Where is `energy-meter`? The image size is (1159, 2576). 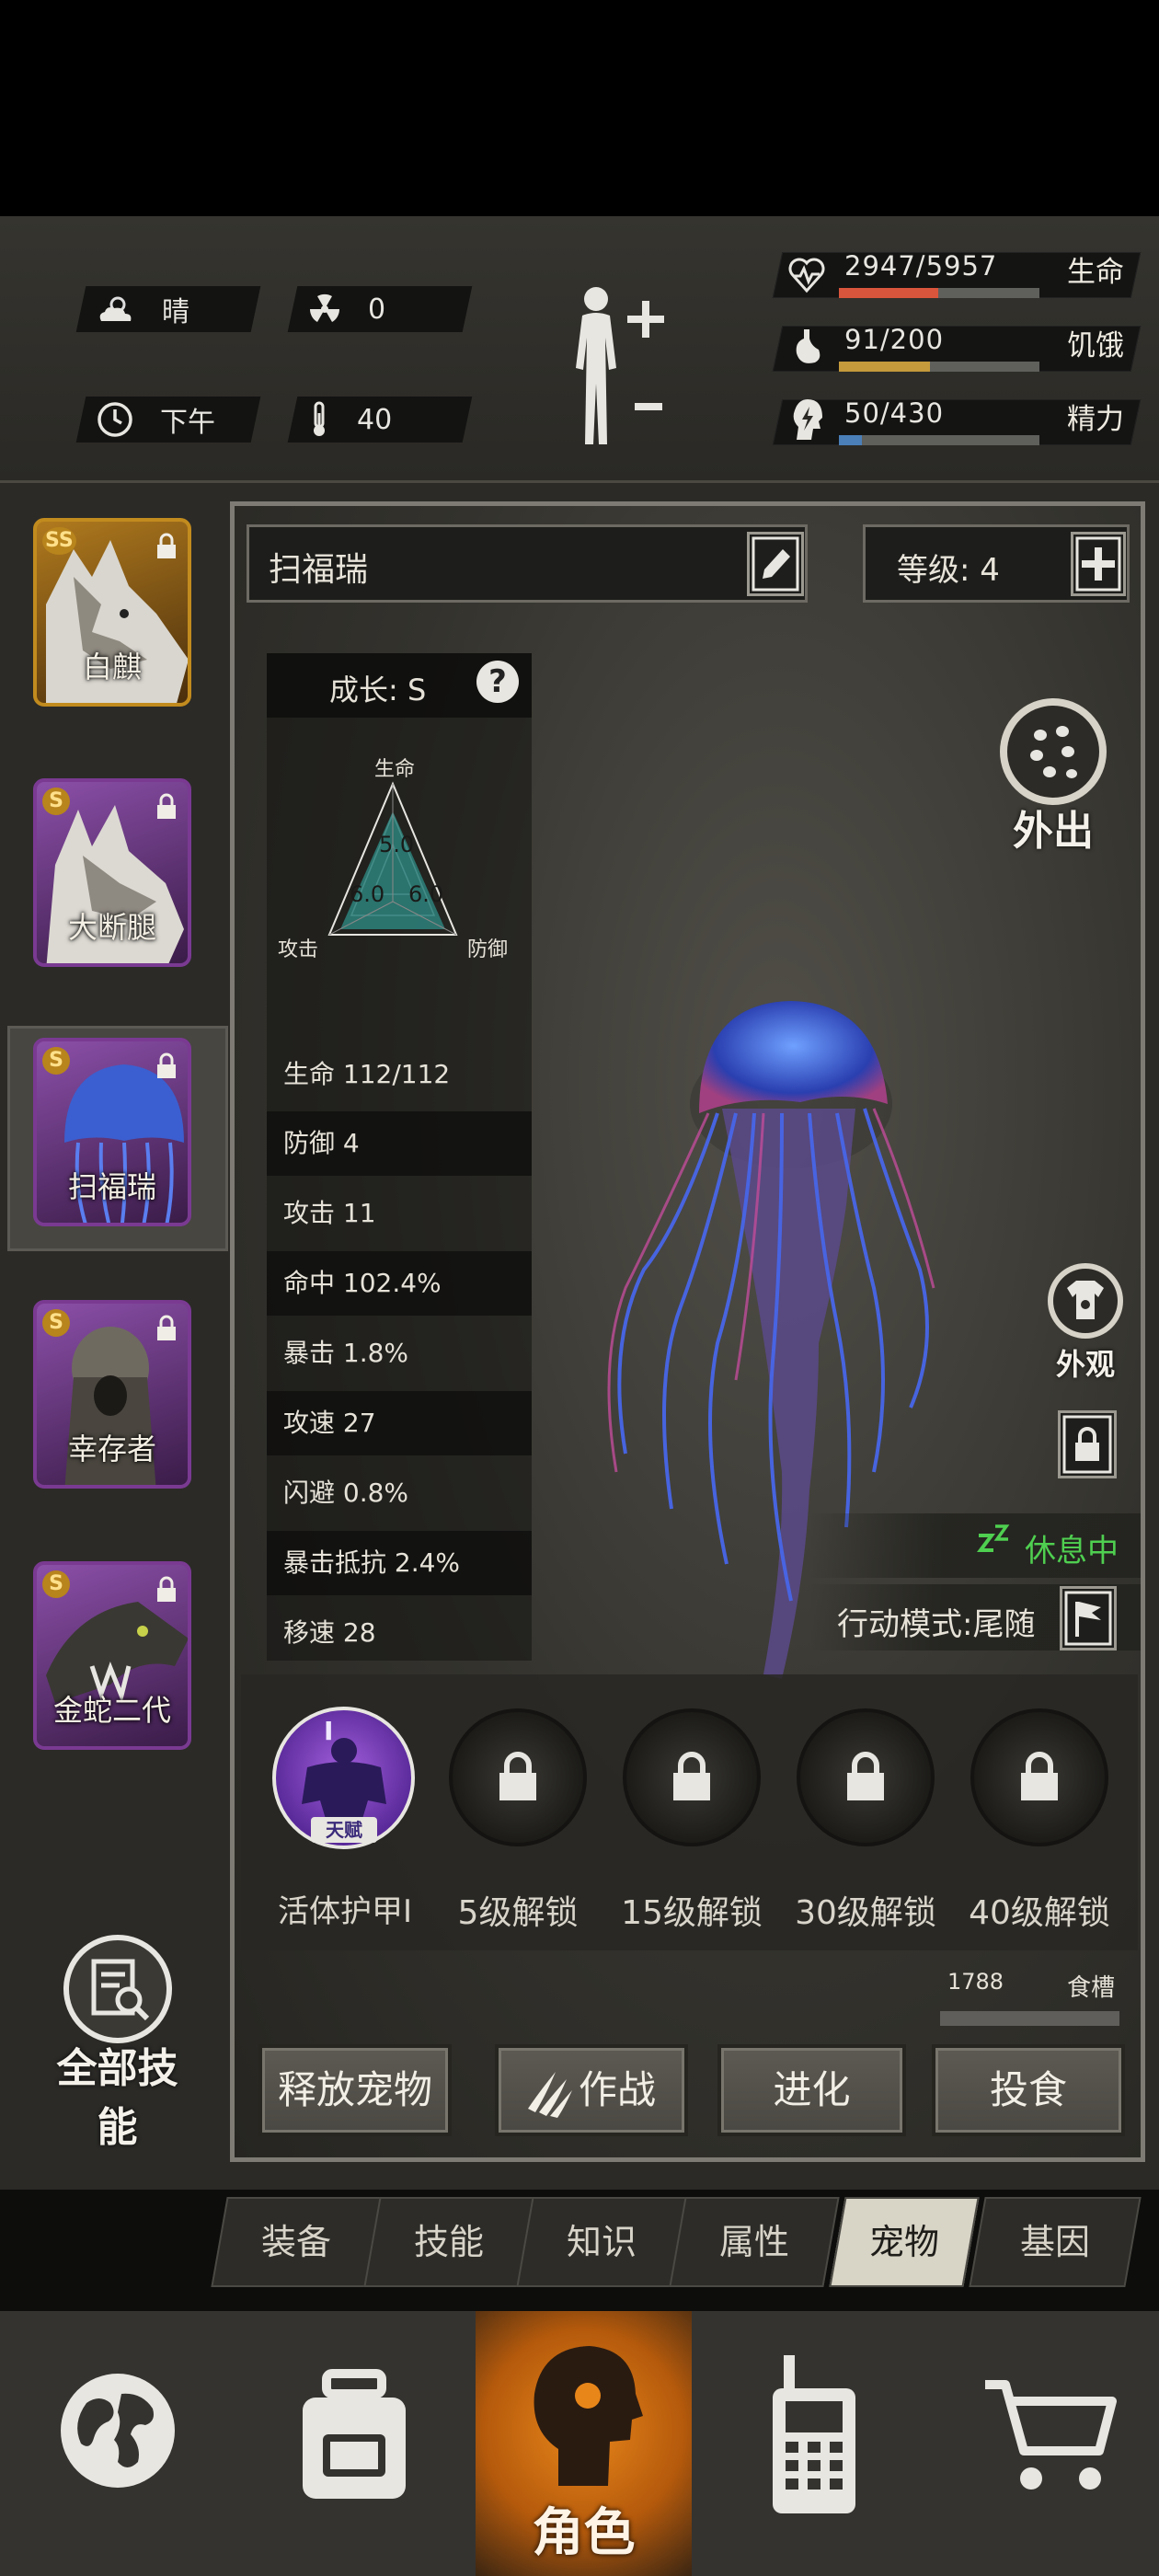
energy-meter is located at coordinates (939, 440).